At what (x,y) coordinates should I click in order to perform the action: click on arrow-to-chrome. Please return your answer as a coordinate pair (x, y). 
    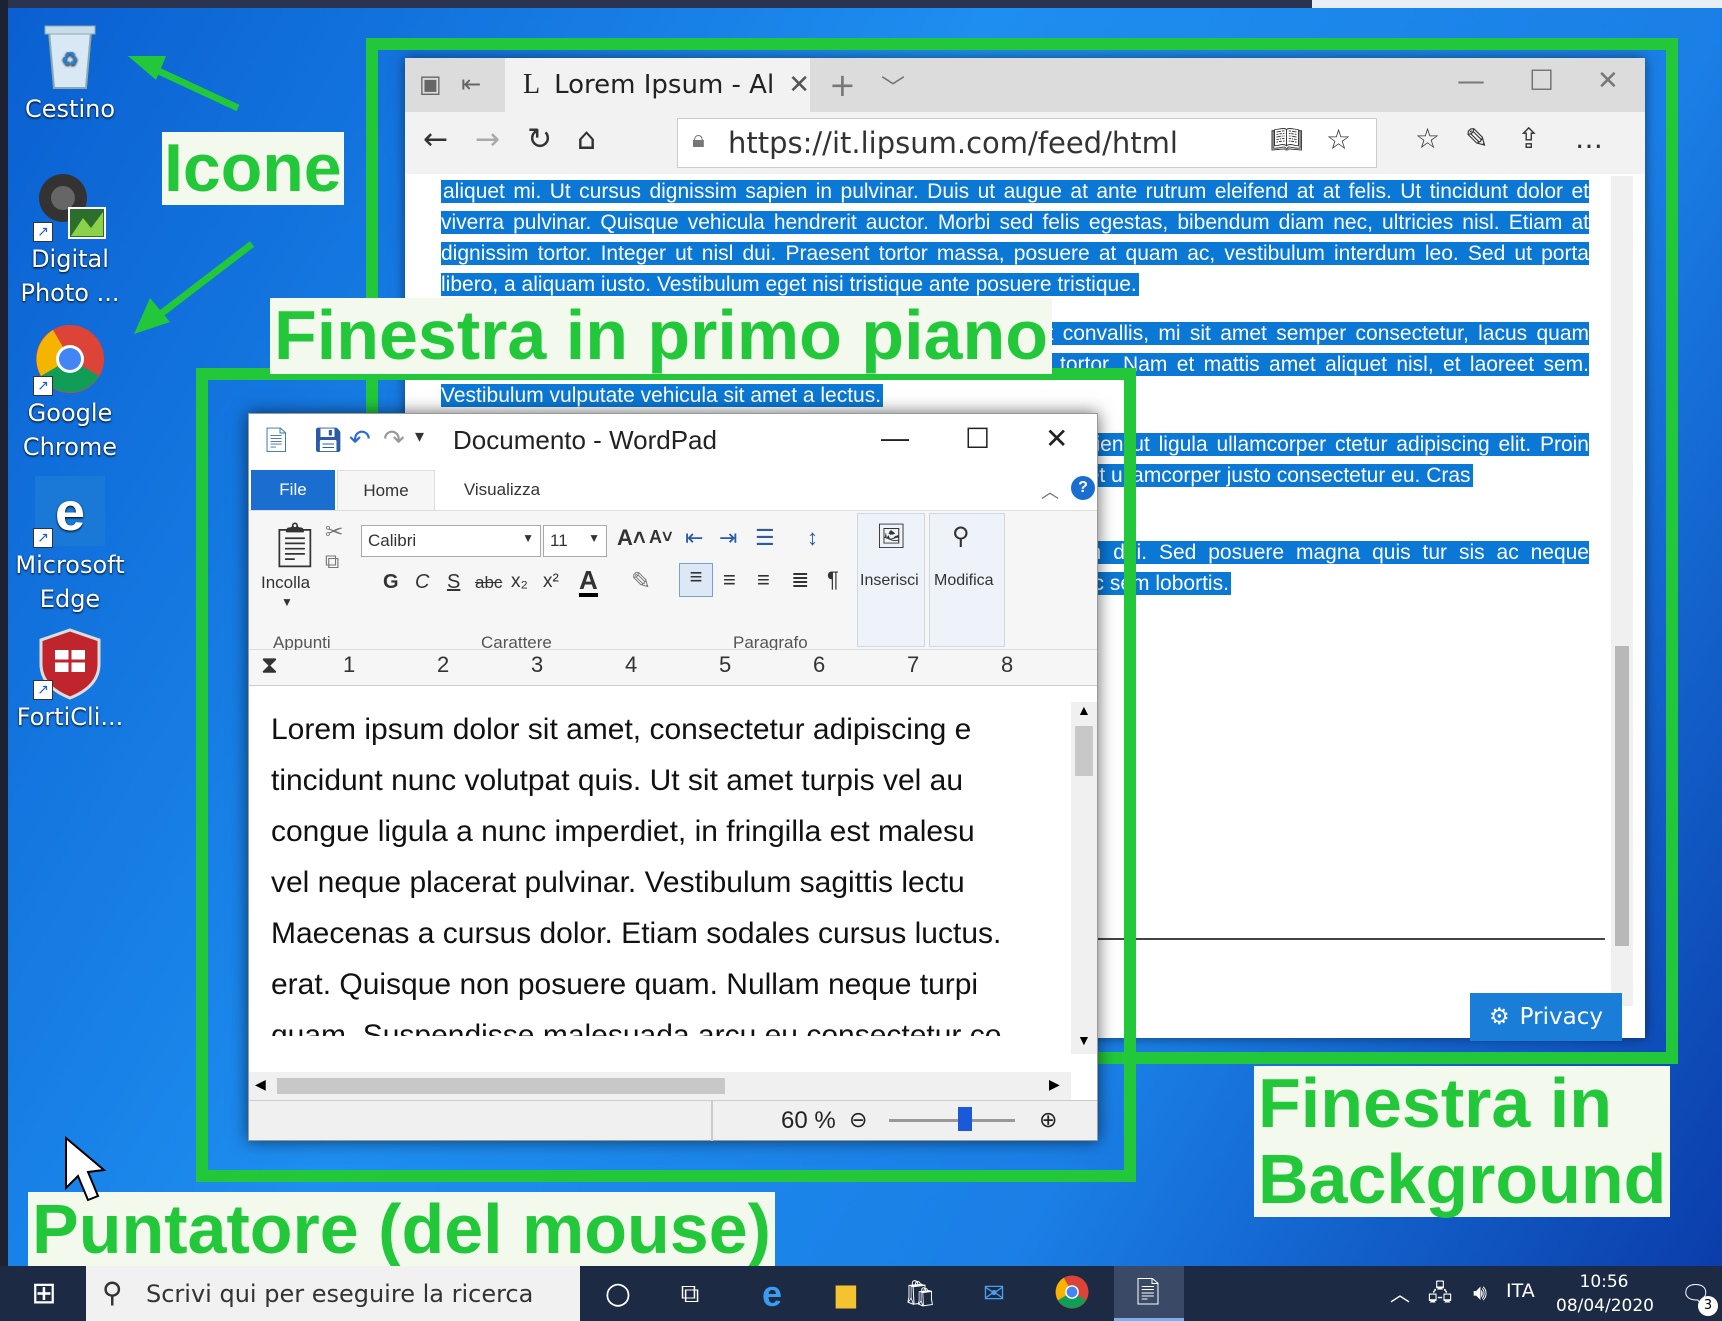
    Looking at the image, I should click on (194, 287).